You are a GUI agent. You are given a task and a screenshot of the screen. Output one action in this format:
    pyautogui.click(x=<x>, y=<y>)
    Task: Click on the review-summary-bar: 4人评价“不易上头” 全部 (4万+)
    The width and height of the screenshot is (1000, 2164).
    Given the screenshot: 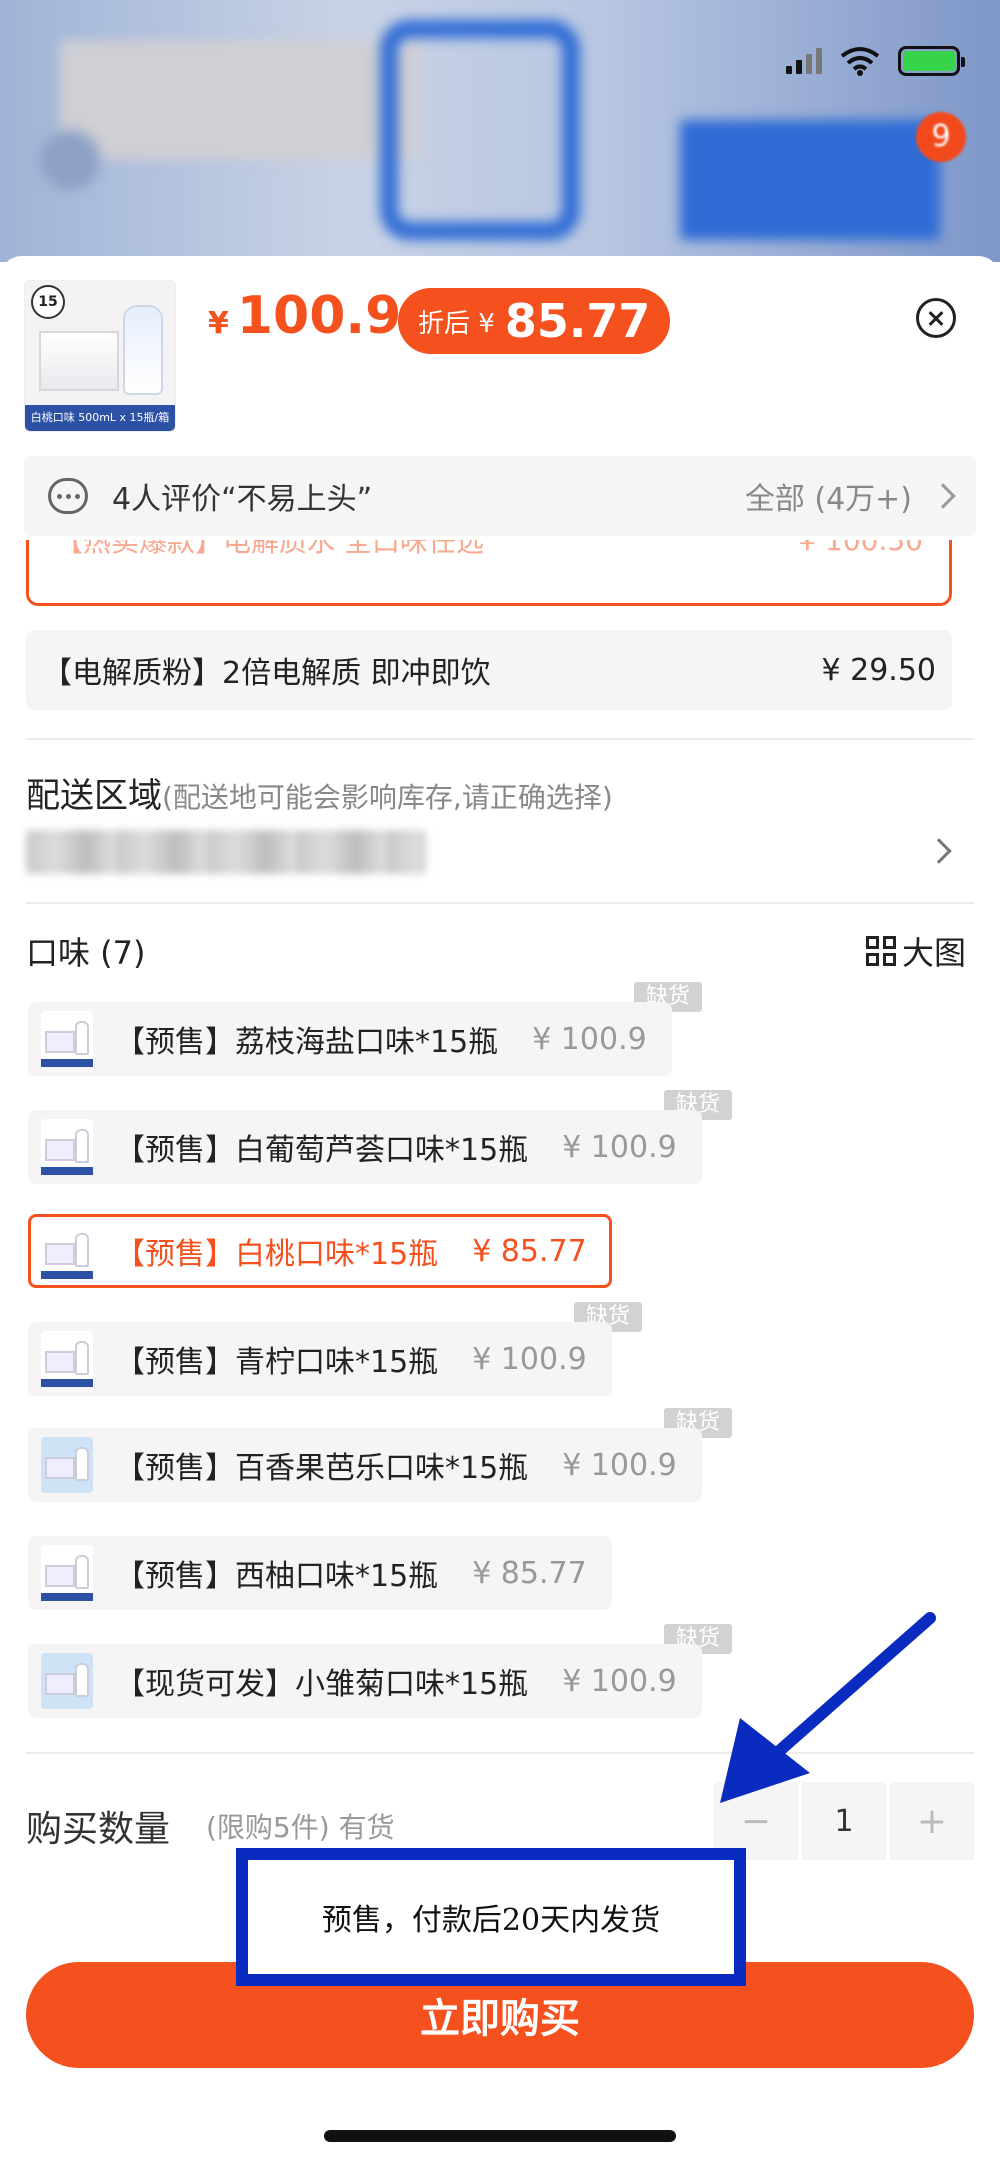 What is the action you would take?
    pyautogui.click(x=500, y=496)
    